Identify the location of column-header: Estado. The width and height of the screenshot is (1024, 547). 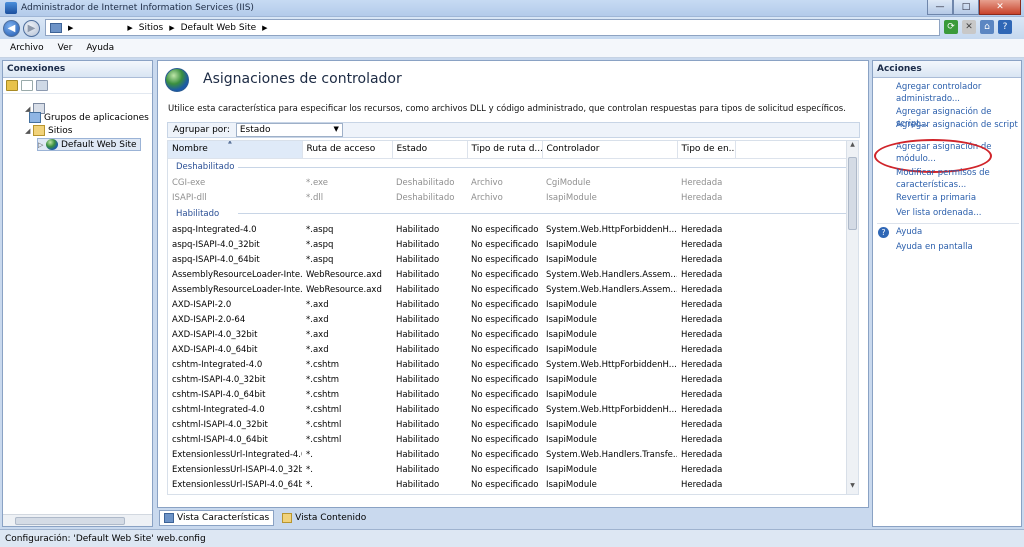
(430, 150).